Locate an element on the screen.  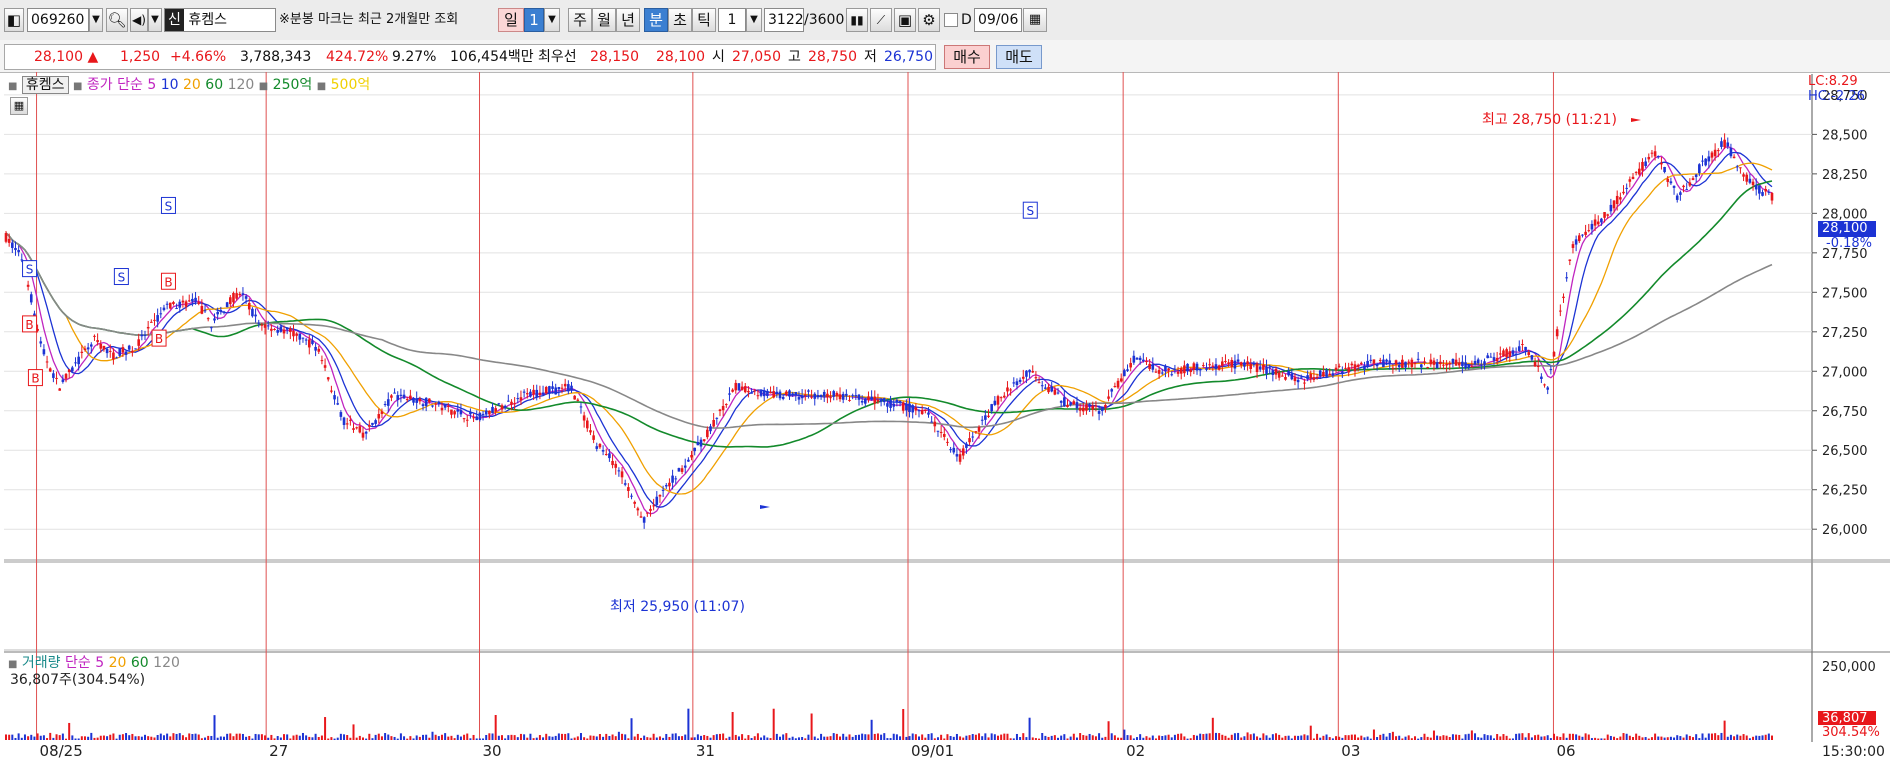
stock-name-box: 신 휴켐스 is located at coordinates (220, 20).